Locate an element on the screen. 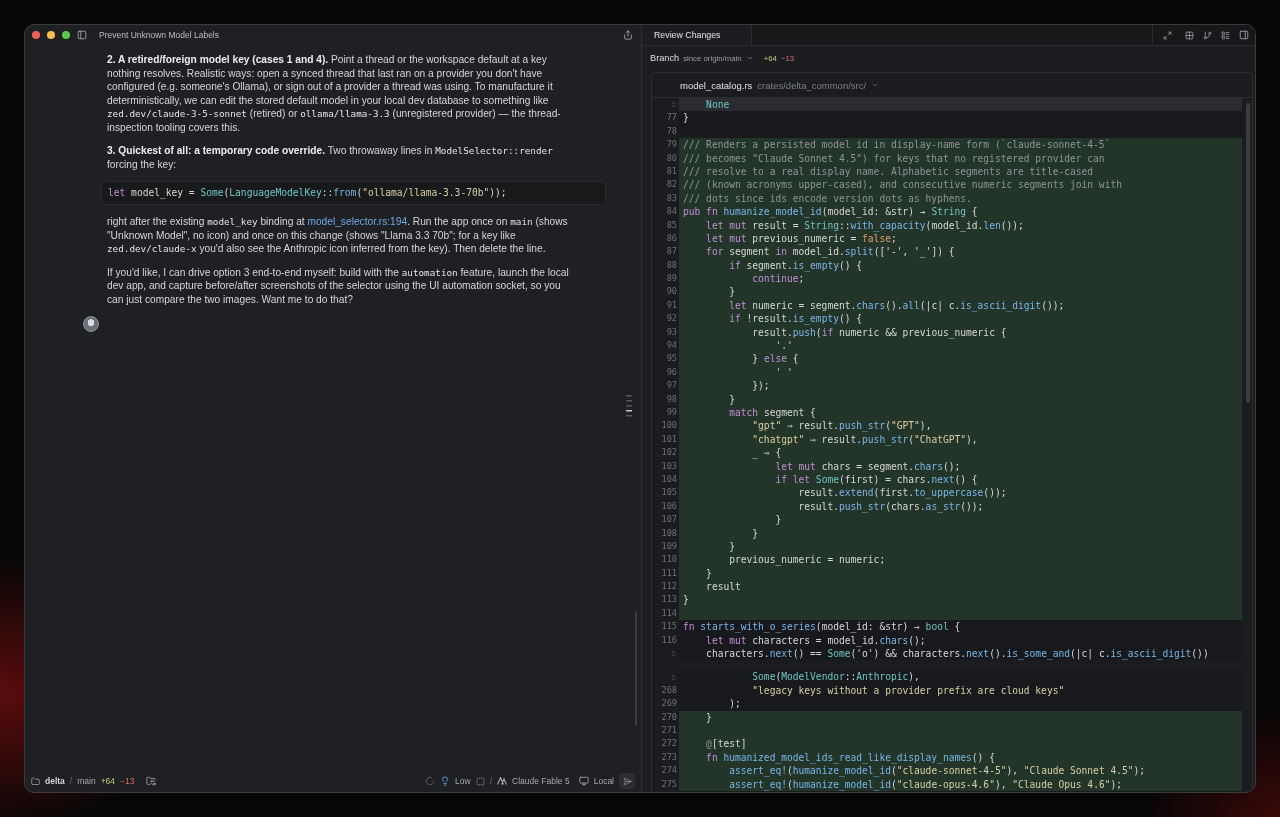 This screenshot has height=817, width=1280. maximize-button is located at coordinates (66, 35).